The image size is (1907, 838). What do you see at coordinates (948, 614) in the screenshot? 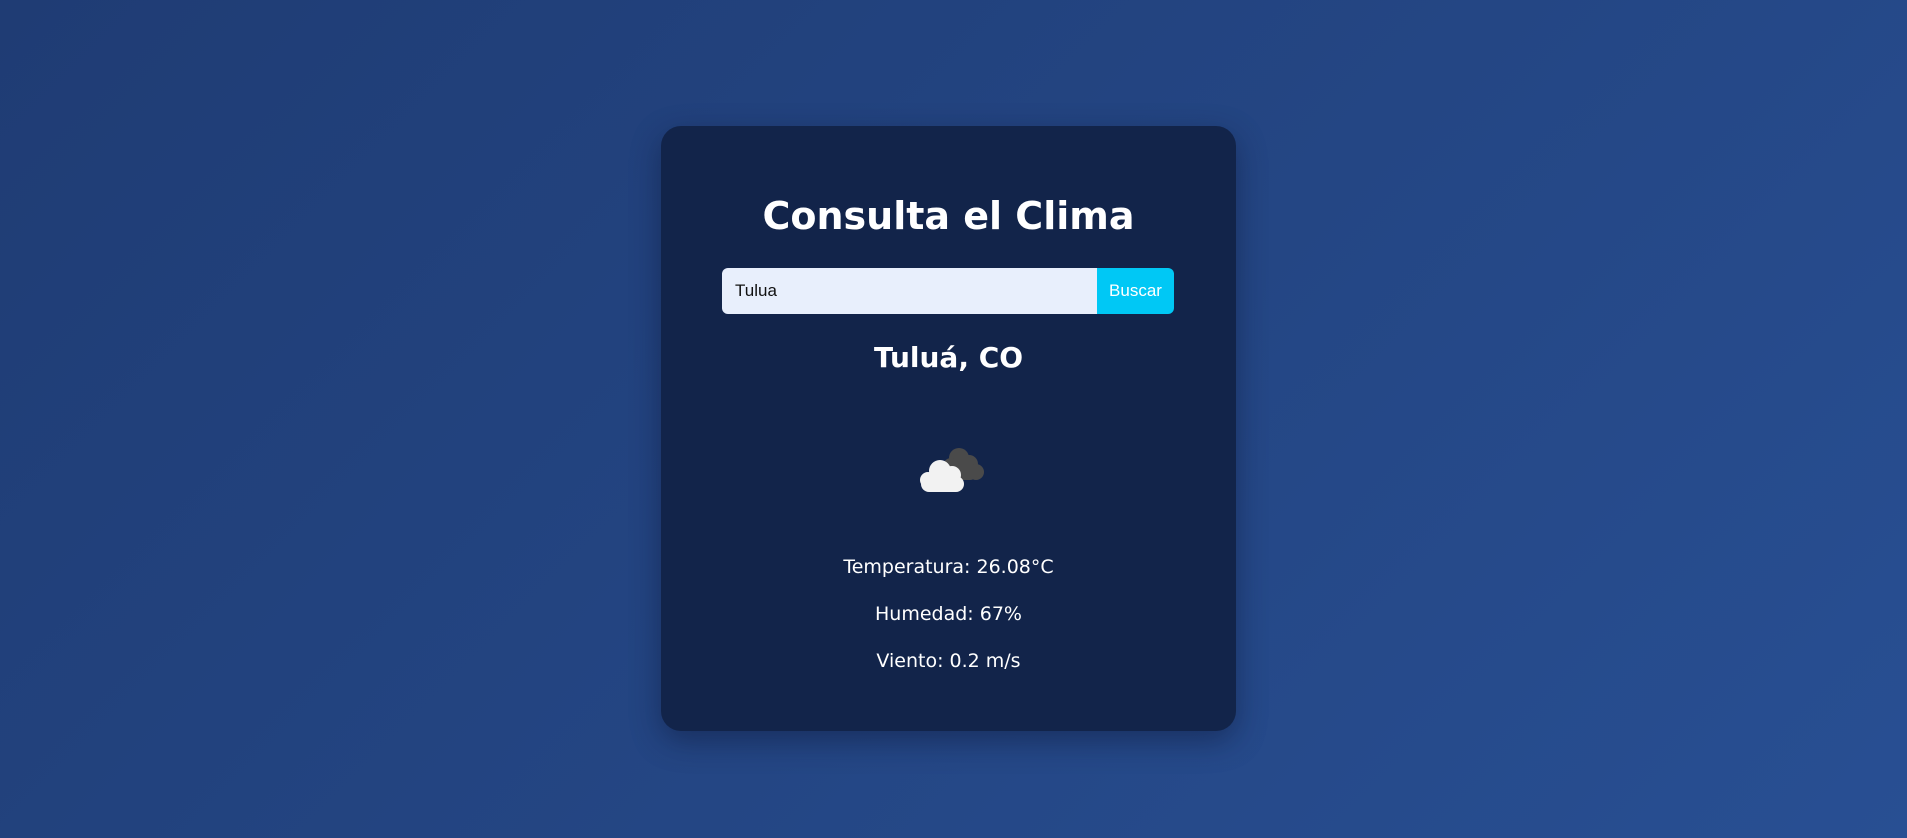
I see `humidity-text: Humedad: 67%` at bounding box center [948, 614].